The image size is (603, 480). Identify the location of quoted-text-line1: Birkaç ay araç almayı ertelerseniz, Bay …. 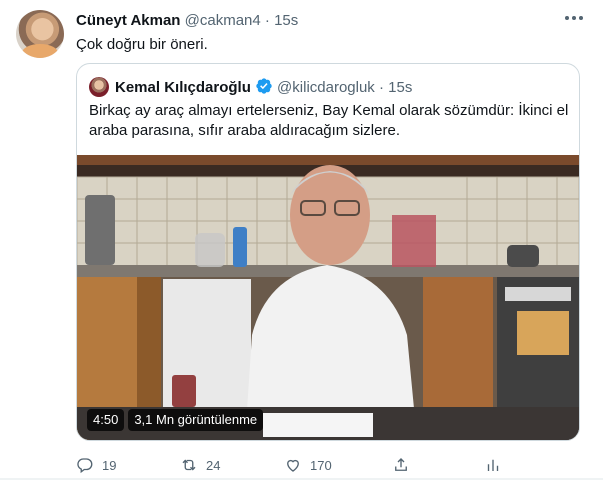
(329, 110).